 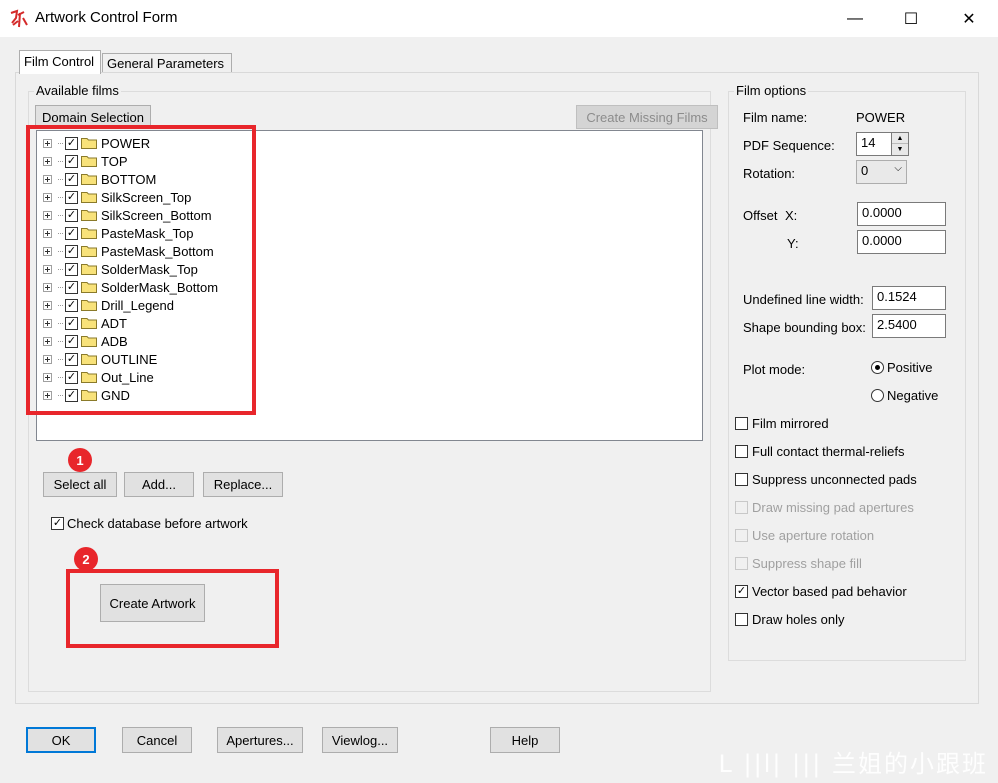 What do you see at coordinates (157, 740) in the screenshot?
I see `cancel-button: Cancel` at bounding box center [157, 740].